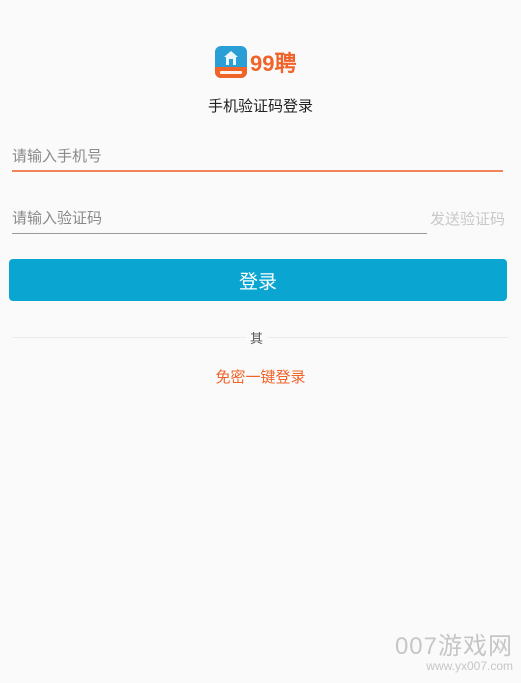 This screenshot has height=683, width=521. I want to click on login-button: 登录, so click(258, 280).